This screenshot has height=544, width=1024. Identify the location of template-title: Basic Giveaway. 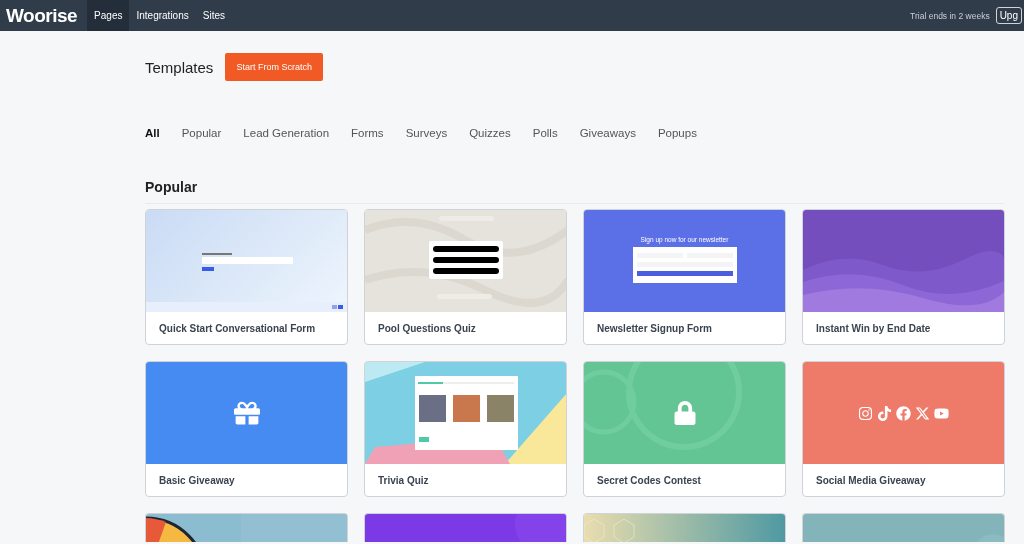
(197, 480).